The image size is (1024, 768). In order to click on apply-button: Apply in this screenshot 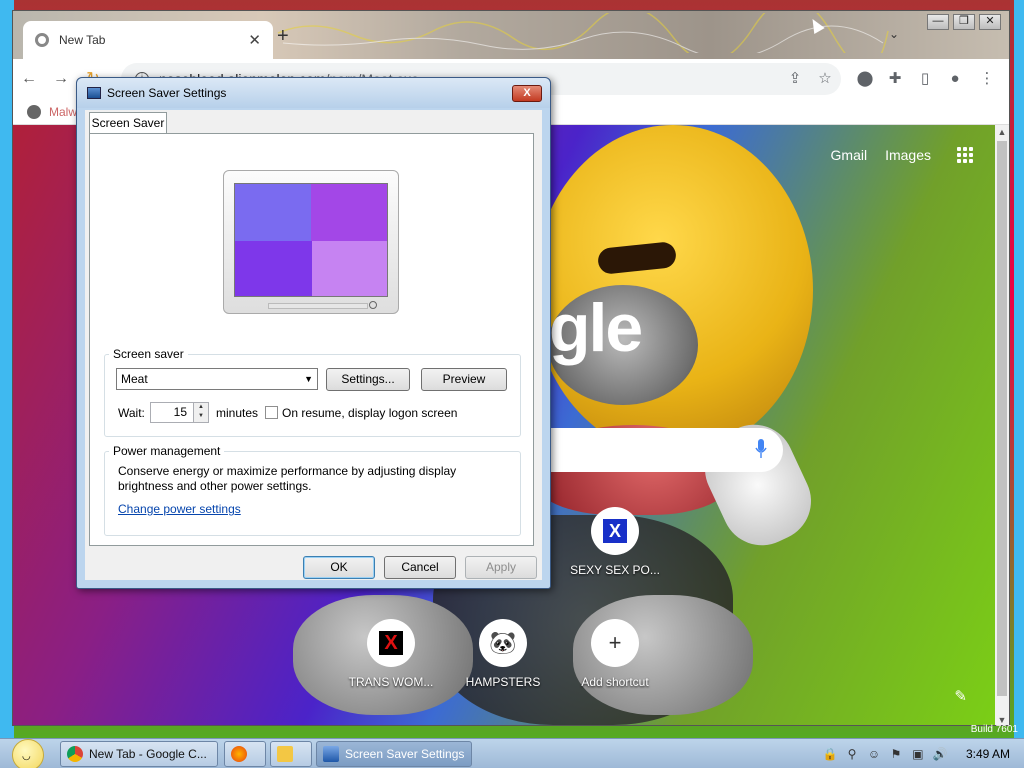, I will do `click(501, 567)`.